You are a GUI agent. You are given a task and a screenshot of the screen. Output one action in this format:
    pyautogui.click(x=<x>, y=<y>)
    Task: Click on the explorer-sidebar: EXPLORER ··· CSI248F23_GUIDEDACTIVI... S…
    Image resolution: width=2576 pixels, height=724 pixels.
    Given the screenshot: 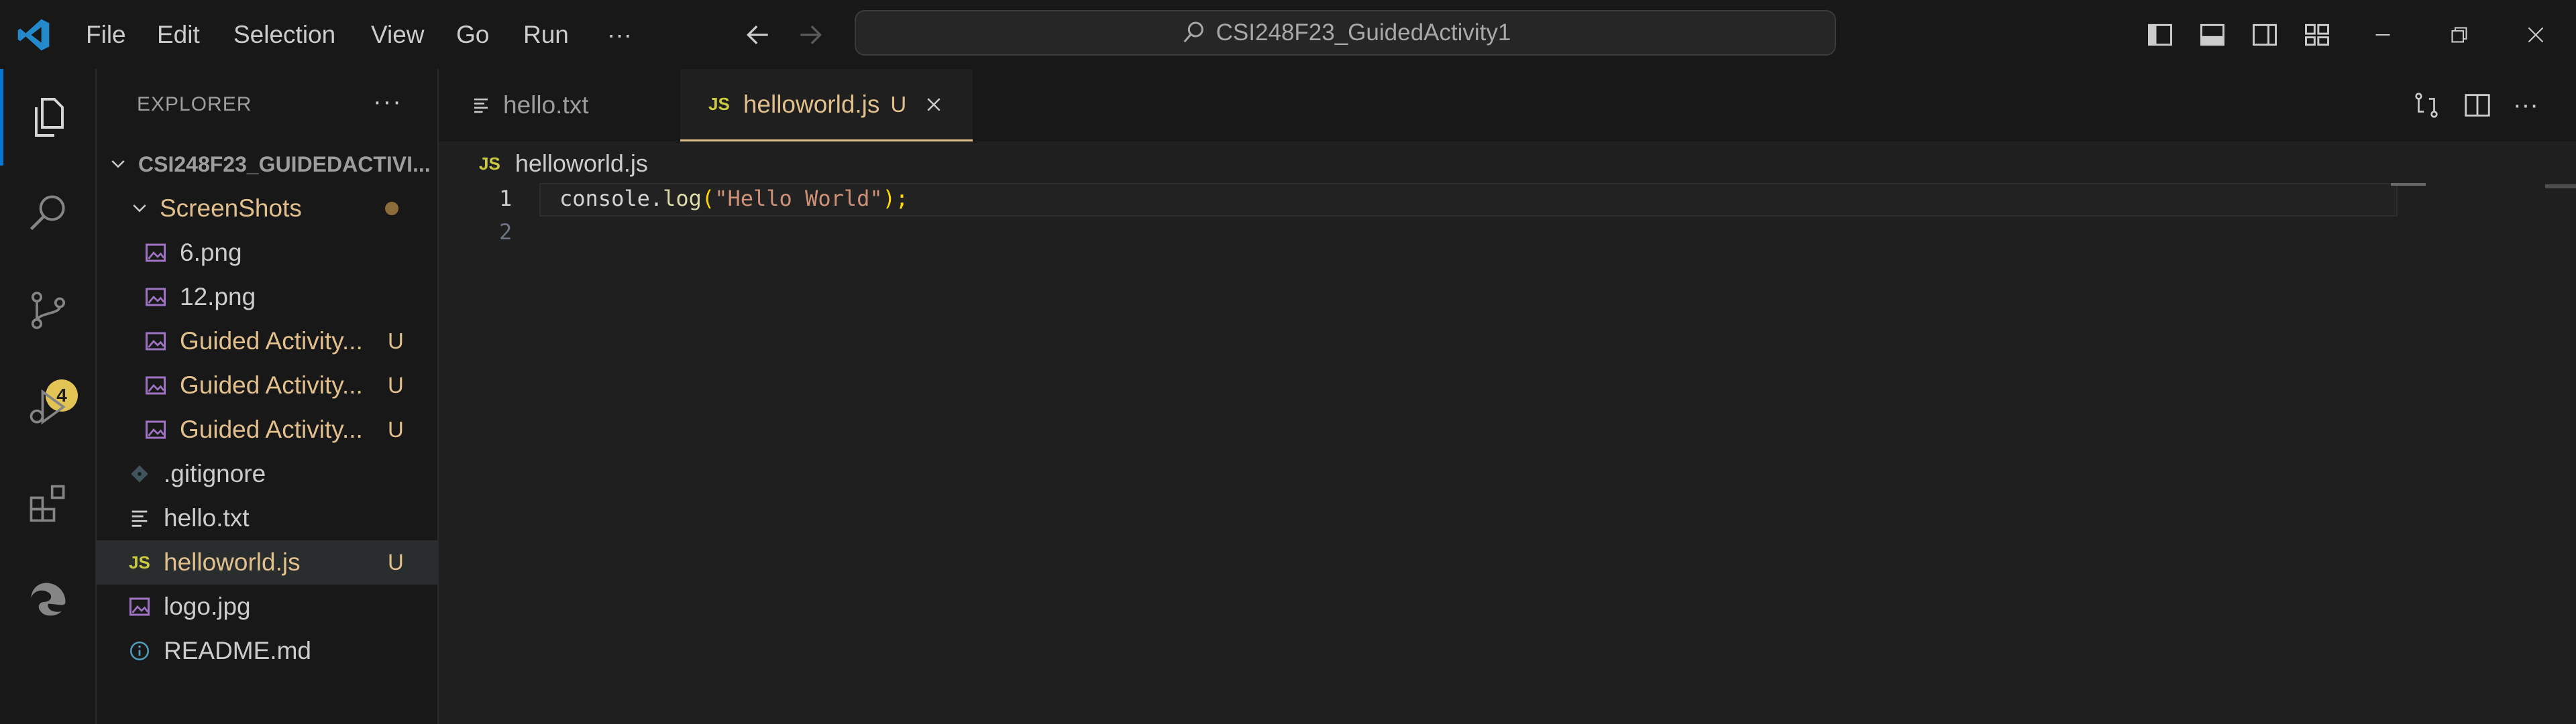 What is the action you would take?
    pyautogui.click(x=268, y=397)
    